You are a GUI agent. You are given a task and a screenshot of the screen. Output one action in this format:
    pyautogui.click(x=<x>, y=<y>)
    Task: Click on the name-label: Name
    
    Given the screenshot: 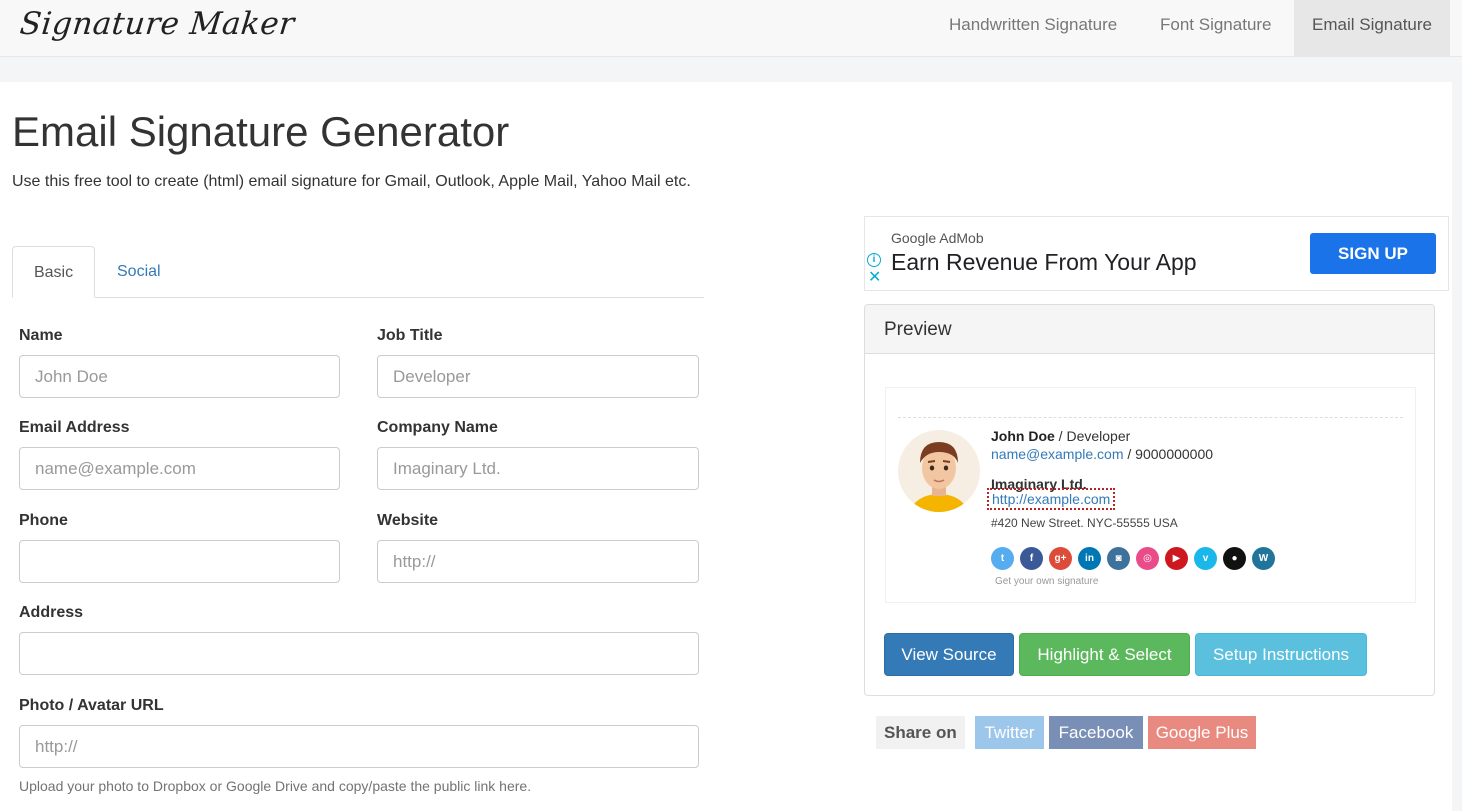 What is the action you would take?
    pyautogui.click(x=41, y=335)
    